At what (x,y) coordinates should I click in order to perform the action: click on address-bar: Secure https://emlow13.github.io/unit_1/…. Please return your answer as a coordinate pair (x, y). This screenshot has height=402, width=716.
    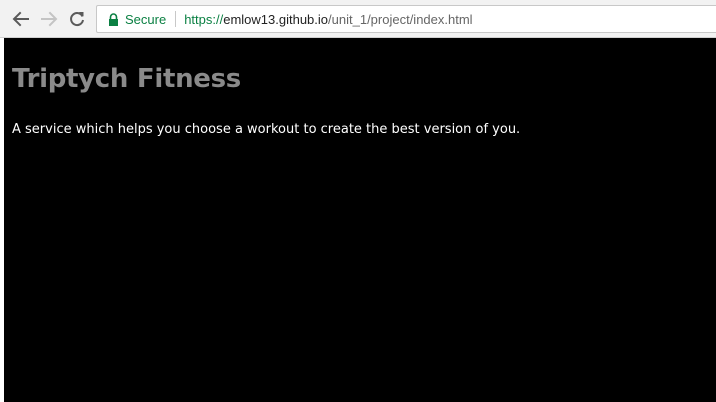
    Looking at the image, I should click on (406, 19).